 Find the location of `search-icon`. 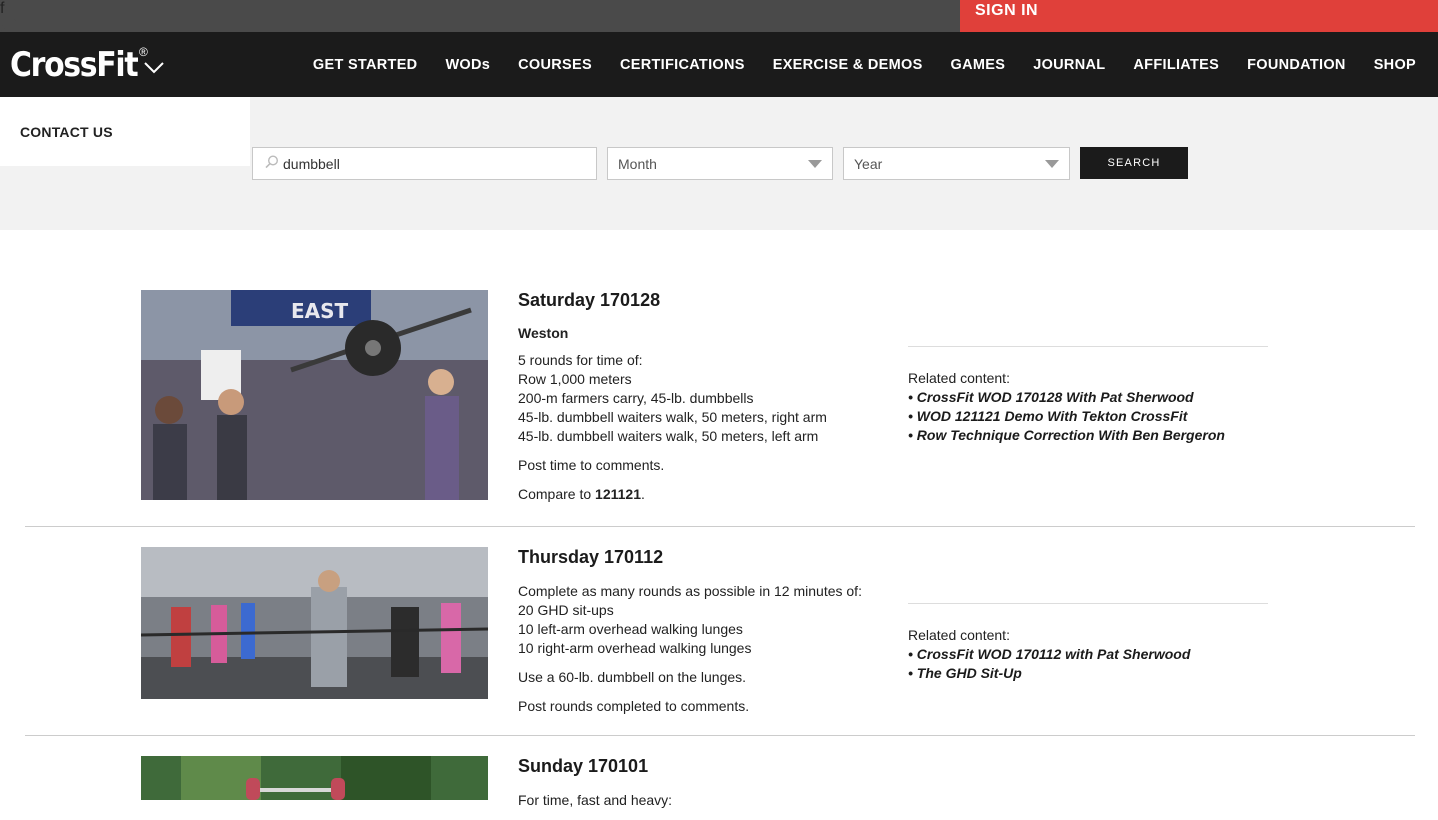

search-icon is located at coordinates (272, 162).